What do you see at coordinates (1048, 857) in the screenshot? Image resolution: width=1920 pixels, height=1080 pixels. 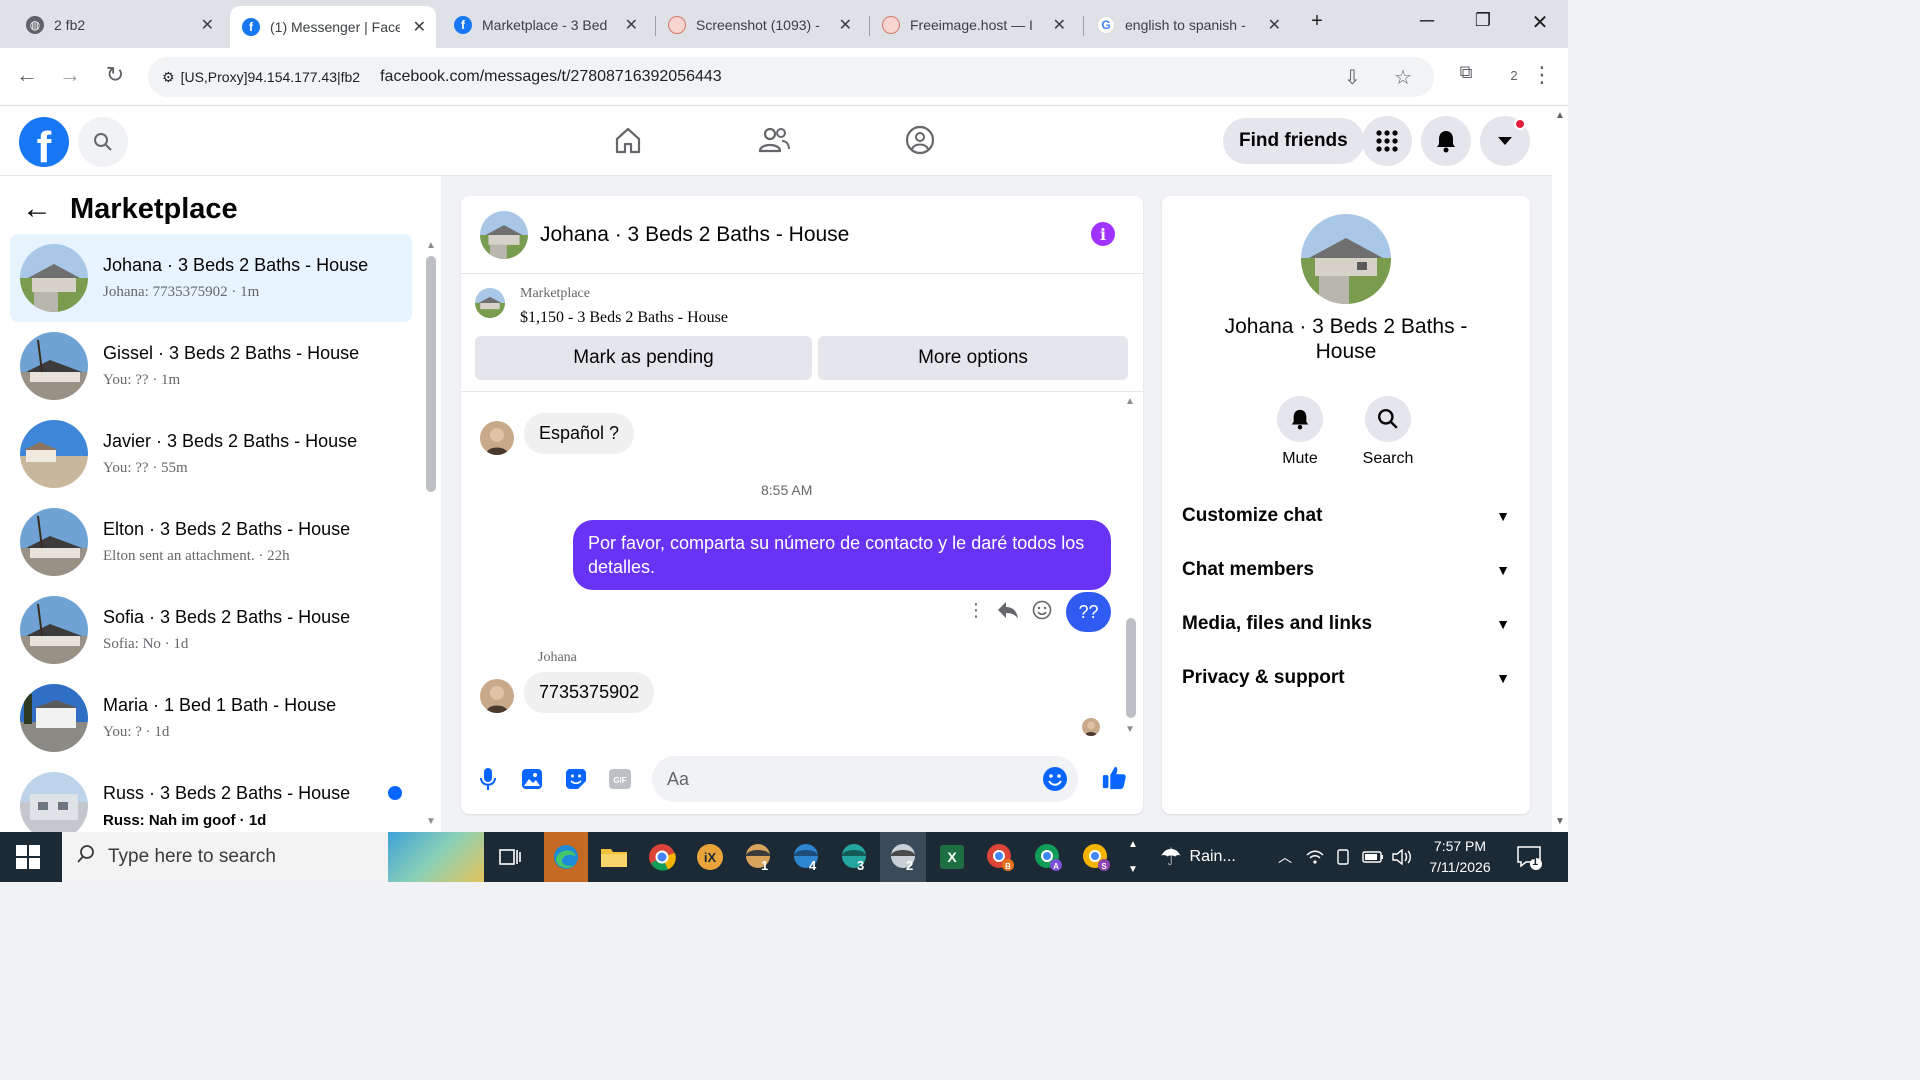 I see `chrome-profile-a-icon: A` at bounding box center [1048, 857].